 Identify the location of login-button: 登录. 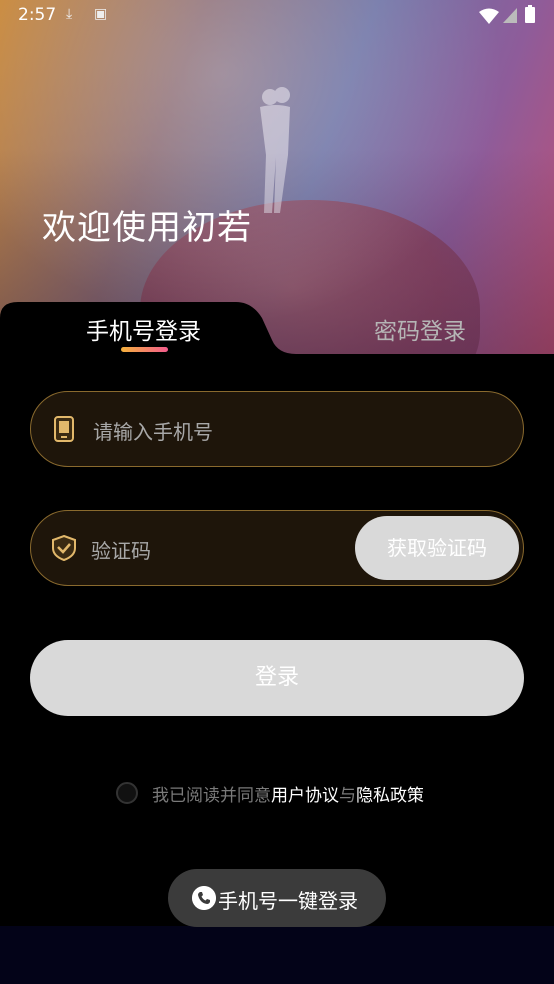
(277, 678).